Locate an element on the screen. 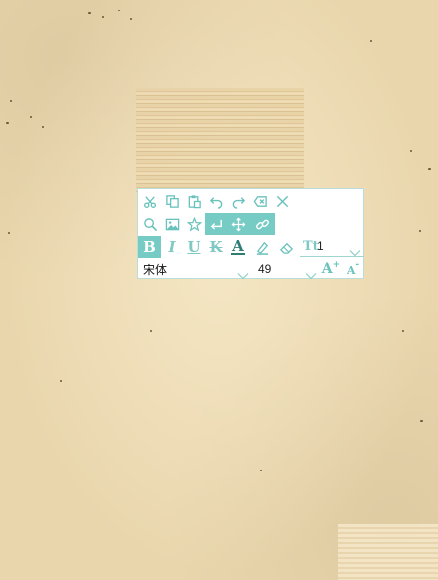 The width and height of the screenshot is (438, 580). sticker-icon is located at coordinates (194, 224).